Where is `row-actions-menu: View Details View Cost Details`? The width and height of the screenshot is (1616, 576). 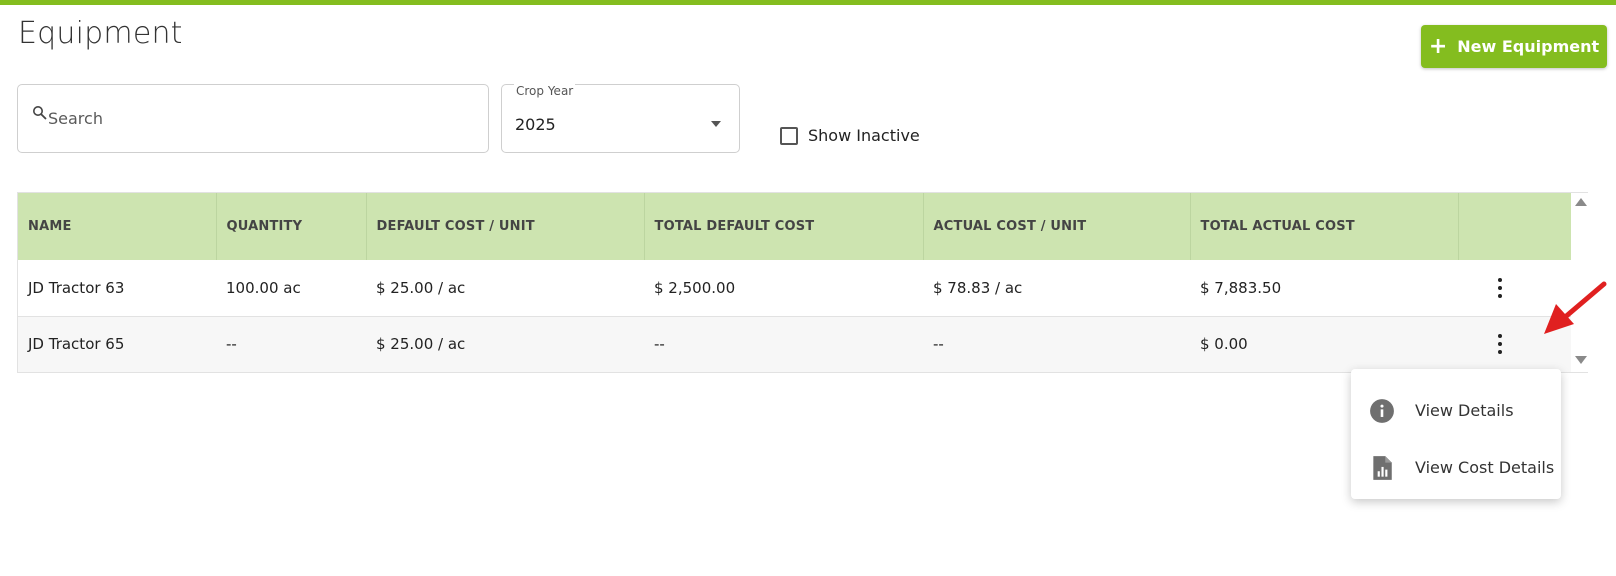
row-actions-menu: View Details View Cost Details is located at coordinates (1456, 434).